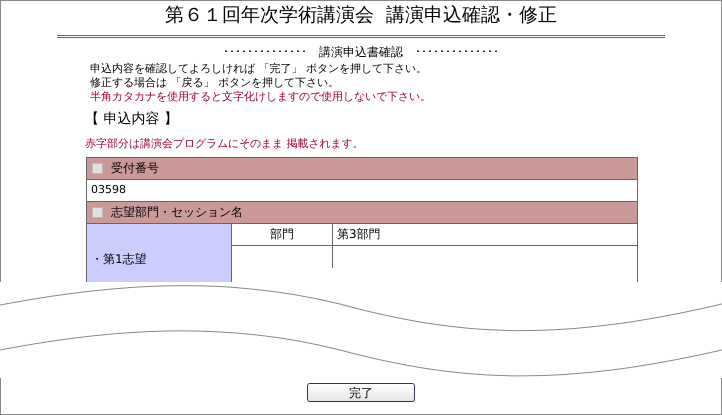 The height and width of the screenshot is (415, 722). What do you see at coordinates (135, 168) in the screenshot?
I see `section-label: 受付番号` at bounding box center [135, 168].